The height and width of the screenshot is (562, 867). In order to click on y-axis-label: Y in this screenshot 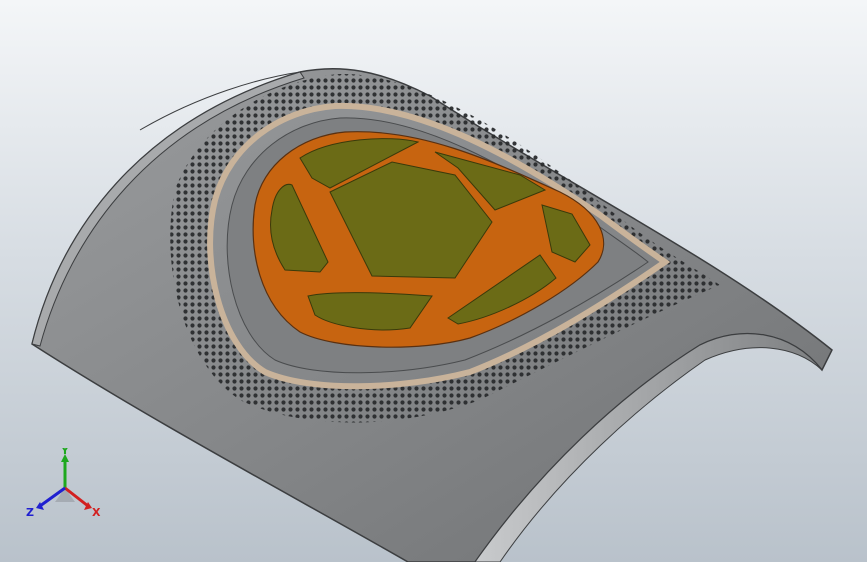, I will do `click(65, 452)`.